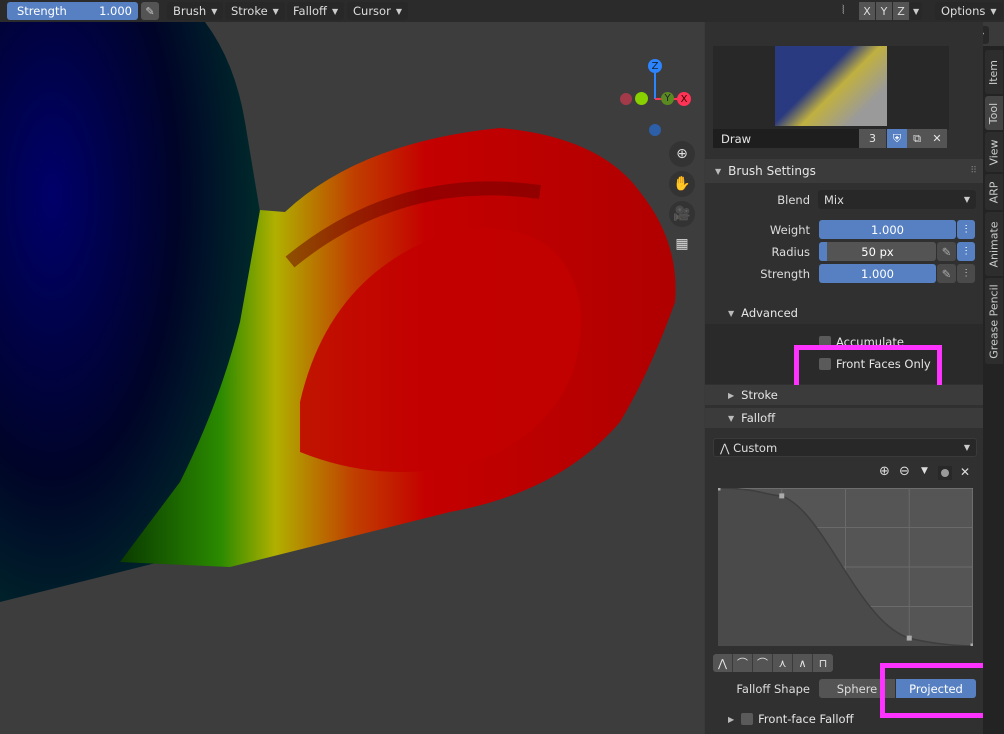 The height and width of the screenshot is (734, 1004). What do you see at coordinates (872, 138) in the screenshot?
I see `brush-users-count: 3` at bounding box center [872, 138].